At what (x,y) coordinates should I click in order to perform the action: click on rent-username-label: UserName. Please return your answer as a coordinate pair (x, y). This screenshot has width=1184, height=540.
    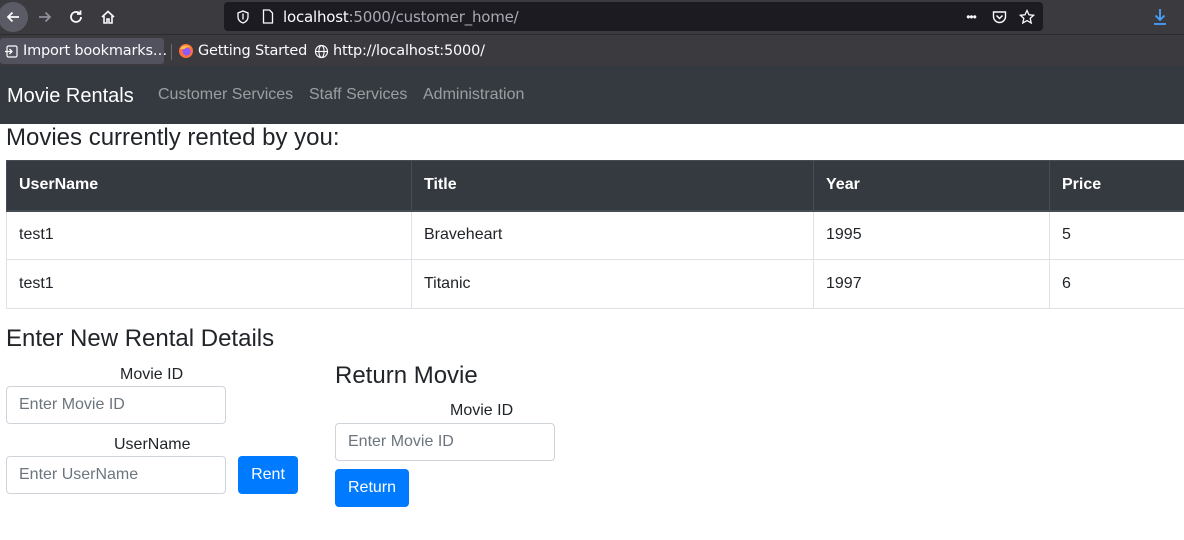
    Looking at the image, I should click on (152, 444).